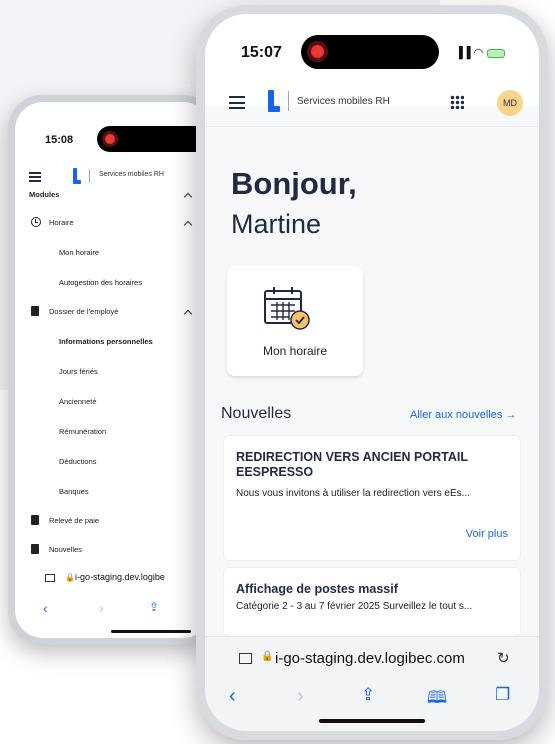 This screenshot has width=555, height=744. Describe the element at coordinates (510, 103) in the screenshot. I see `avatar: MD` at that location.